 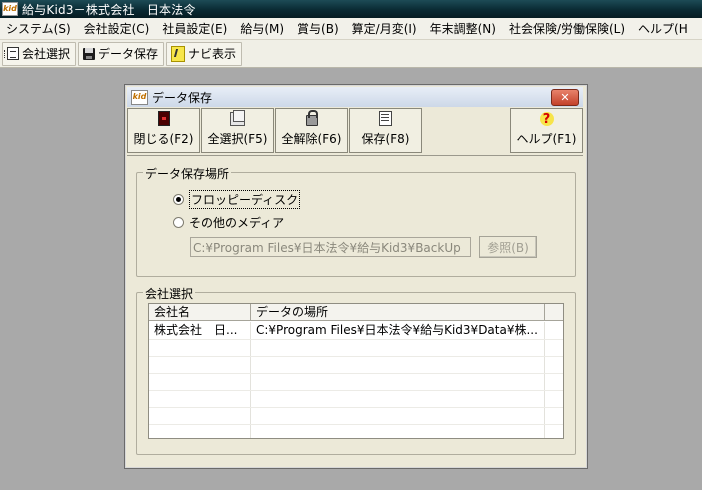 What do you see at coordinates (351, 54) in the screenshot?
I see `main-toolbar: 会社選択 データ保存 ナビ表示` at bounding box center [351, 54].